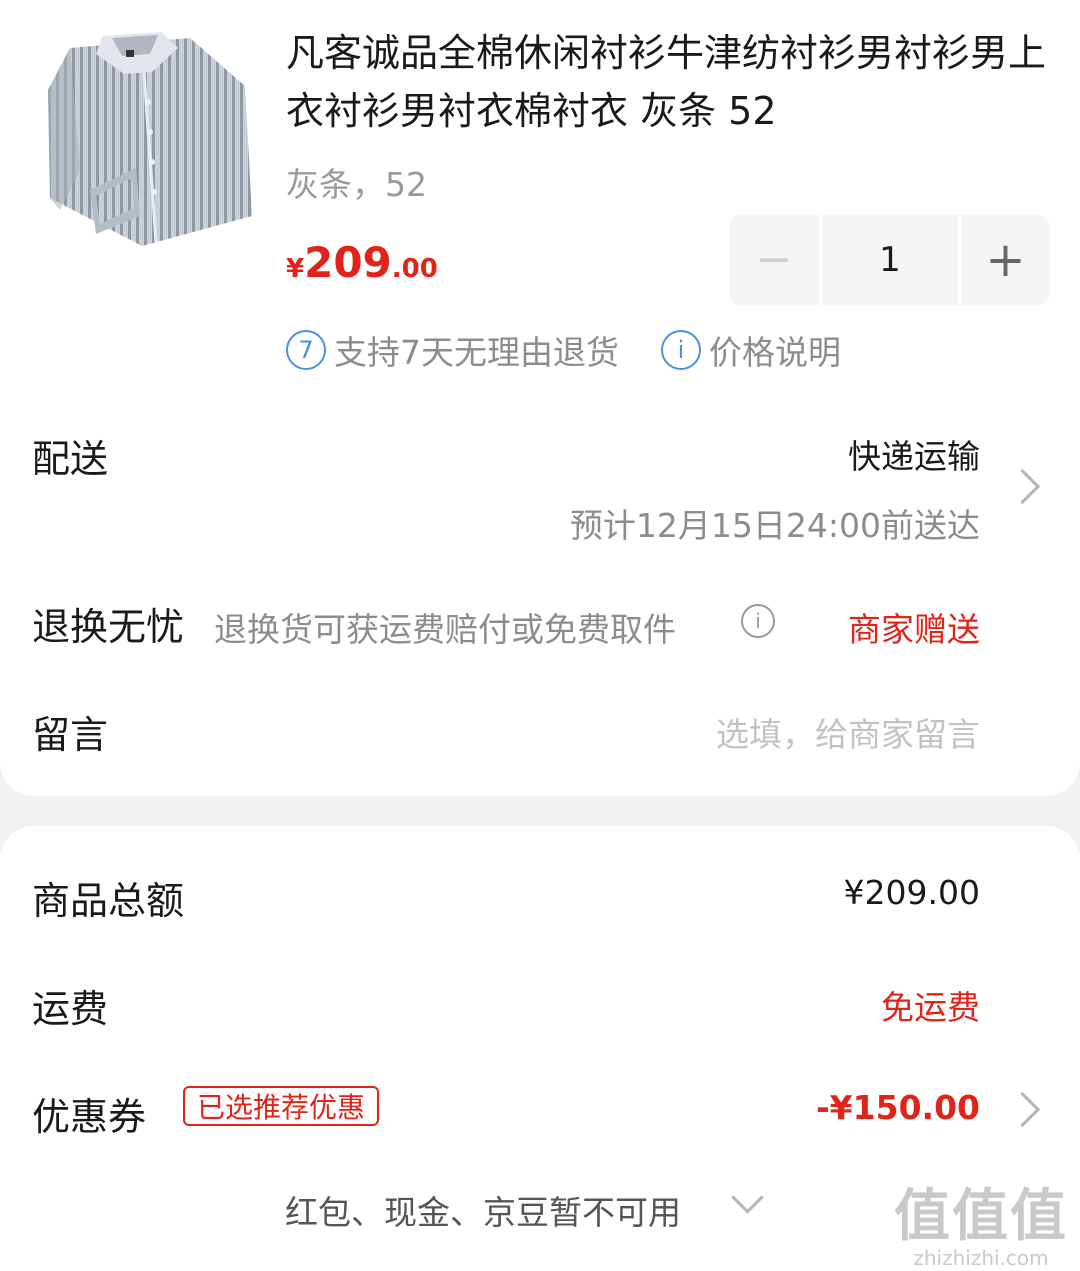  Describe the element at coordinates (897, 1107) in the screenshot. I see `coupon-discount: -¥150.00` at that location.